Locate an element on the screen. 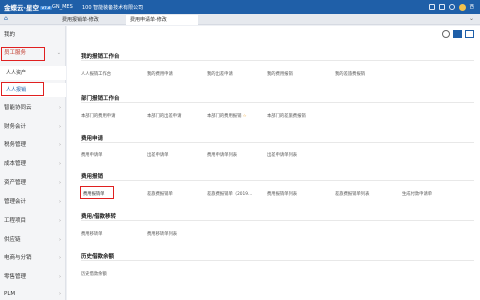 The height and width of the screenshot is (300, 480). tab-bar: ⌂ 费用报销单-修改 费用申请单-修改 ⌄ is located at coordinates (240, 19).